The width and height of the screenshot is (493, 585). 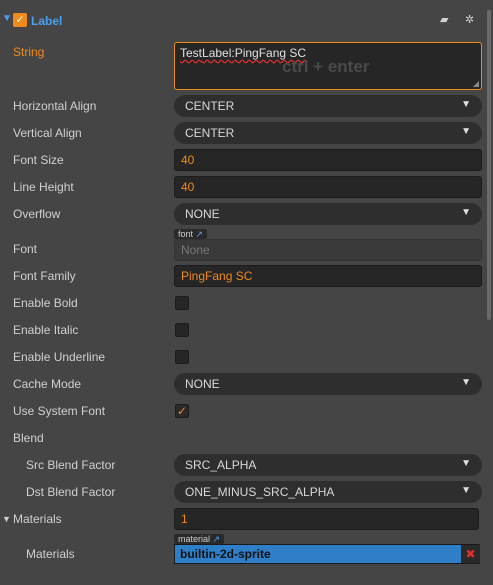 What do you see at coordinates (45, 303) in the screenshot?
I see `enable-bold-label: Enable Bold` at bounding box center [45, 303].